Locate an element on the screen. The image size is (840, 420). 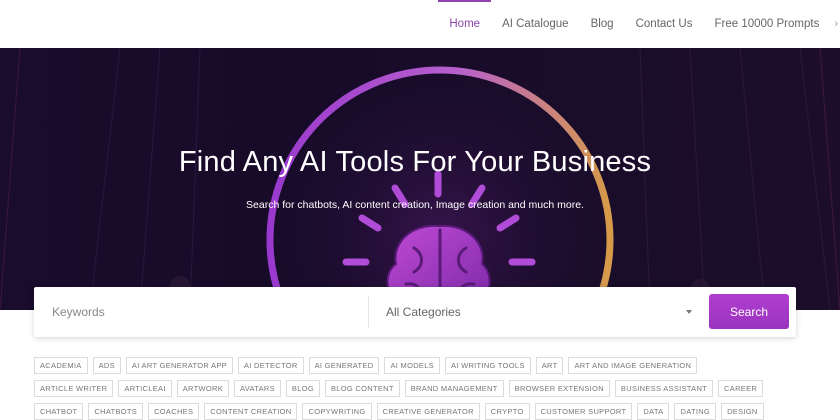
tag: AI GENERATED is located at coordinates (344, 365).